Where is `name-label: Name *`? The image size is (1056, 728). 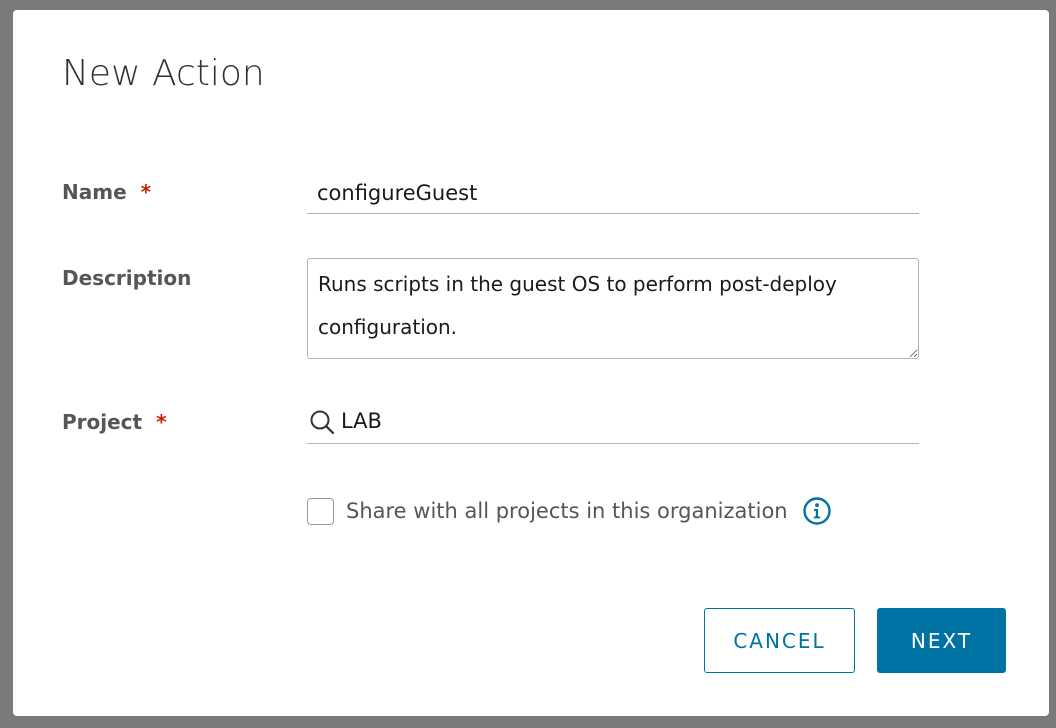 name-label: Name * is located at coordinates (106, 192).